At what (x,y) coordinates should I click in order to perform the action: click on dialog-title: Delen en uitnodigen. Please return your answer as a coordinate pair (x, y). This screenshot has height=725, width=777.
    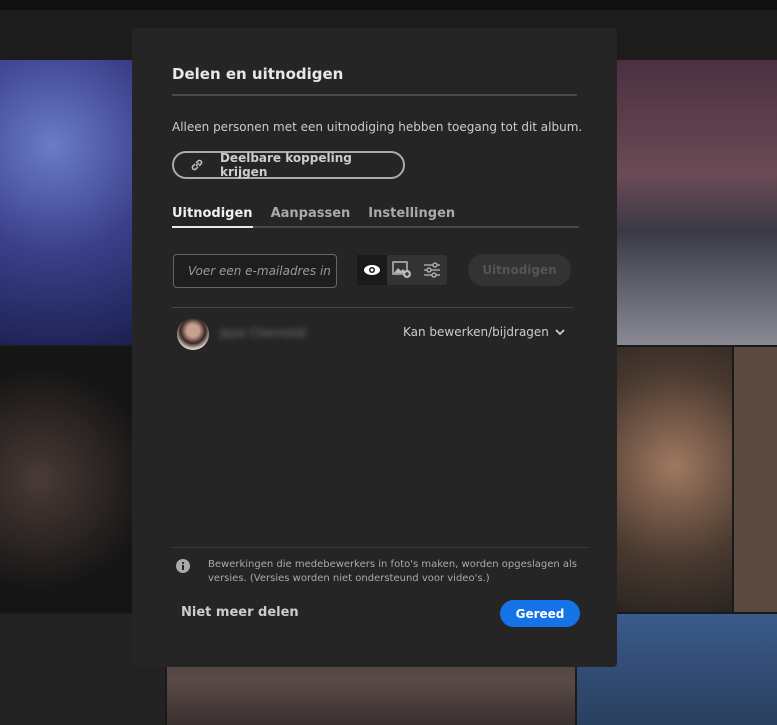
    Looking at the image, I should click on (258, 74).